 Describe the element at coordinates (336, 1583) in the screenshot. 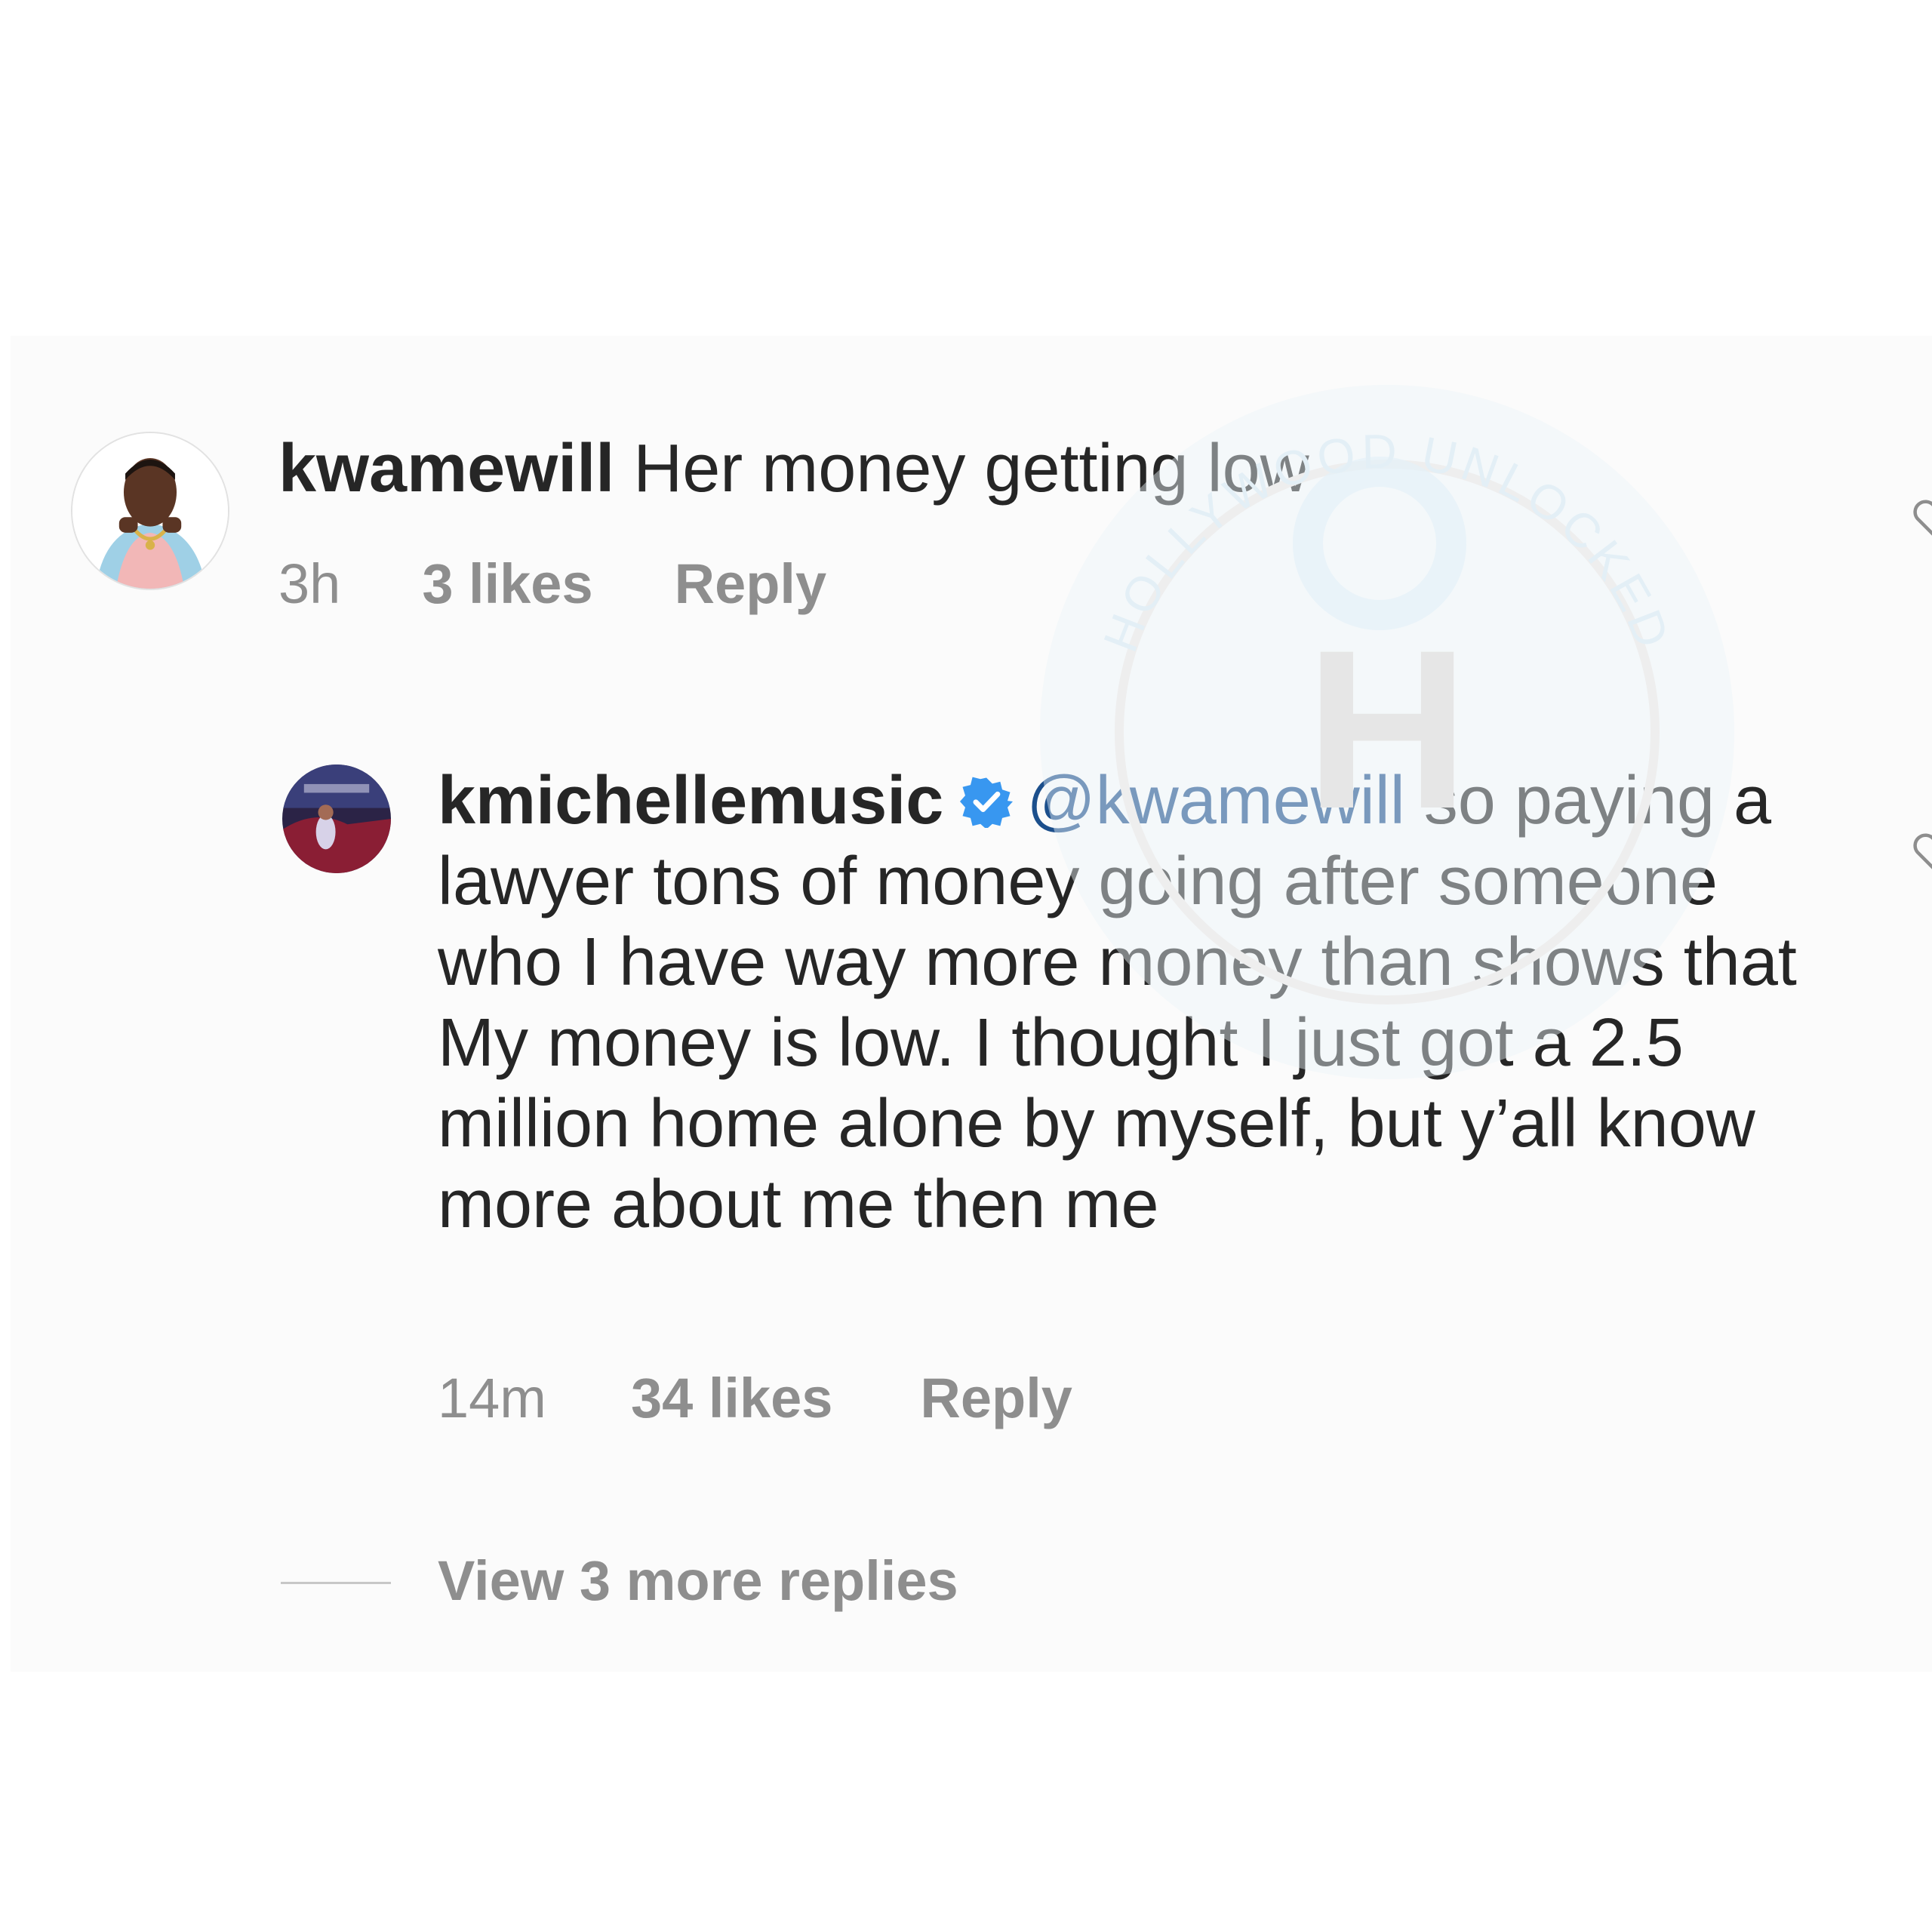

I see `view-replies-divider` at that location.